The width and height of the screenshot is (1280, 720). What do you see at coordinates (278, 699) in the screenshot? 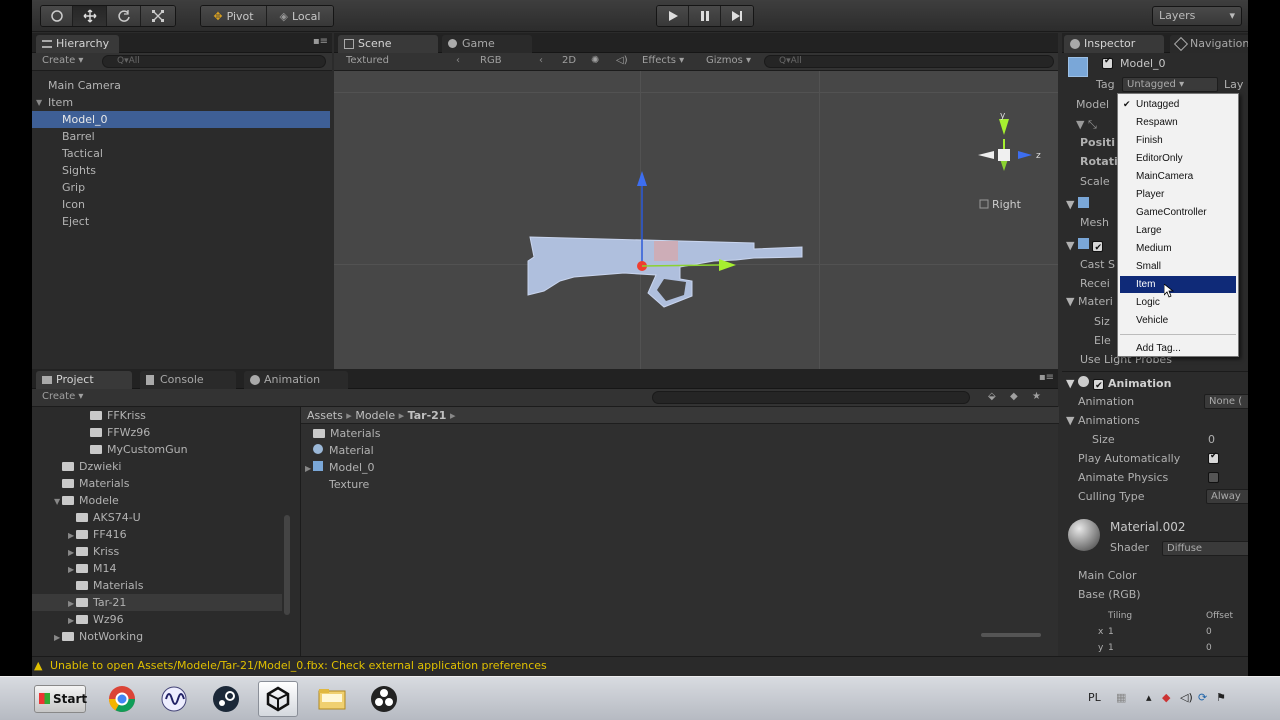
I see `unity-taskbar-button` at bounding box center [278, 699].